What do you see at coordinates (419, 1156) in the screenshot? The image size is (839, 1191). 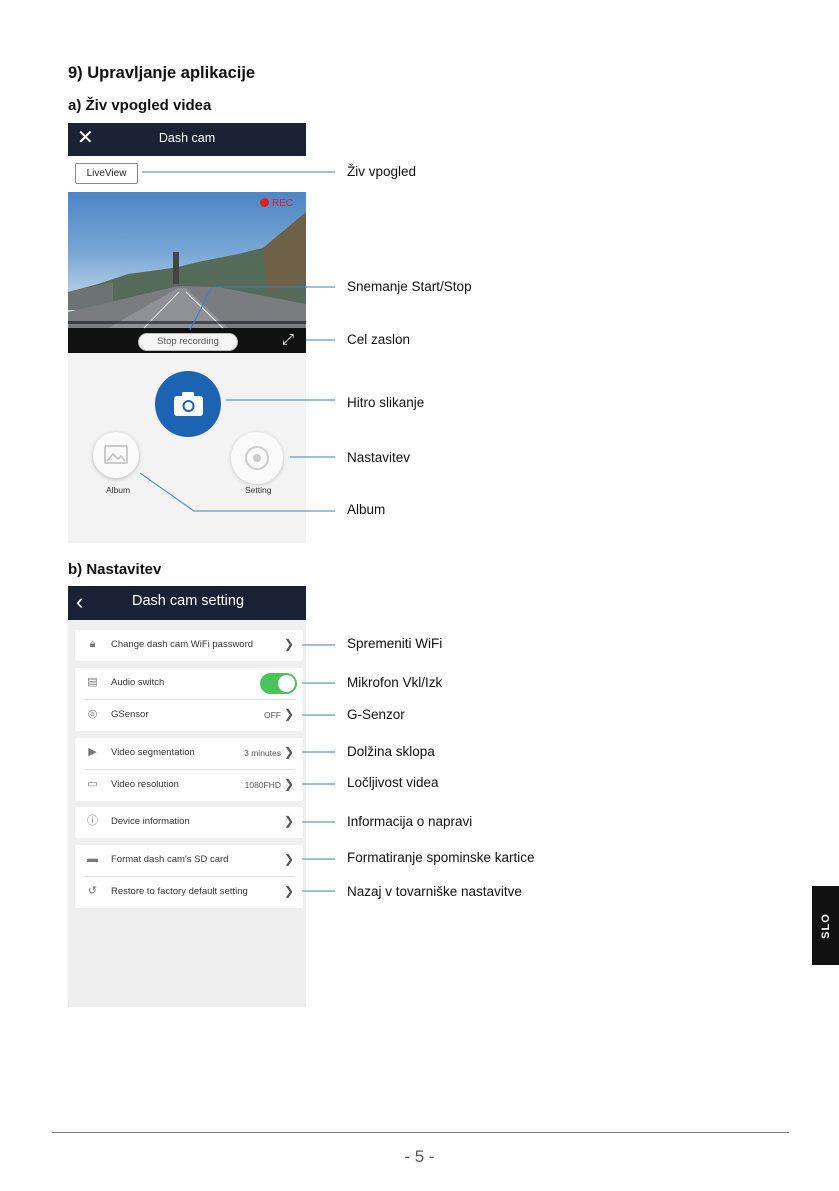 I see `page-number: - 5 -` at bounding box center [419, 1156].